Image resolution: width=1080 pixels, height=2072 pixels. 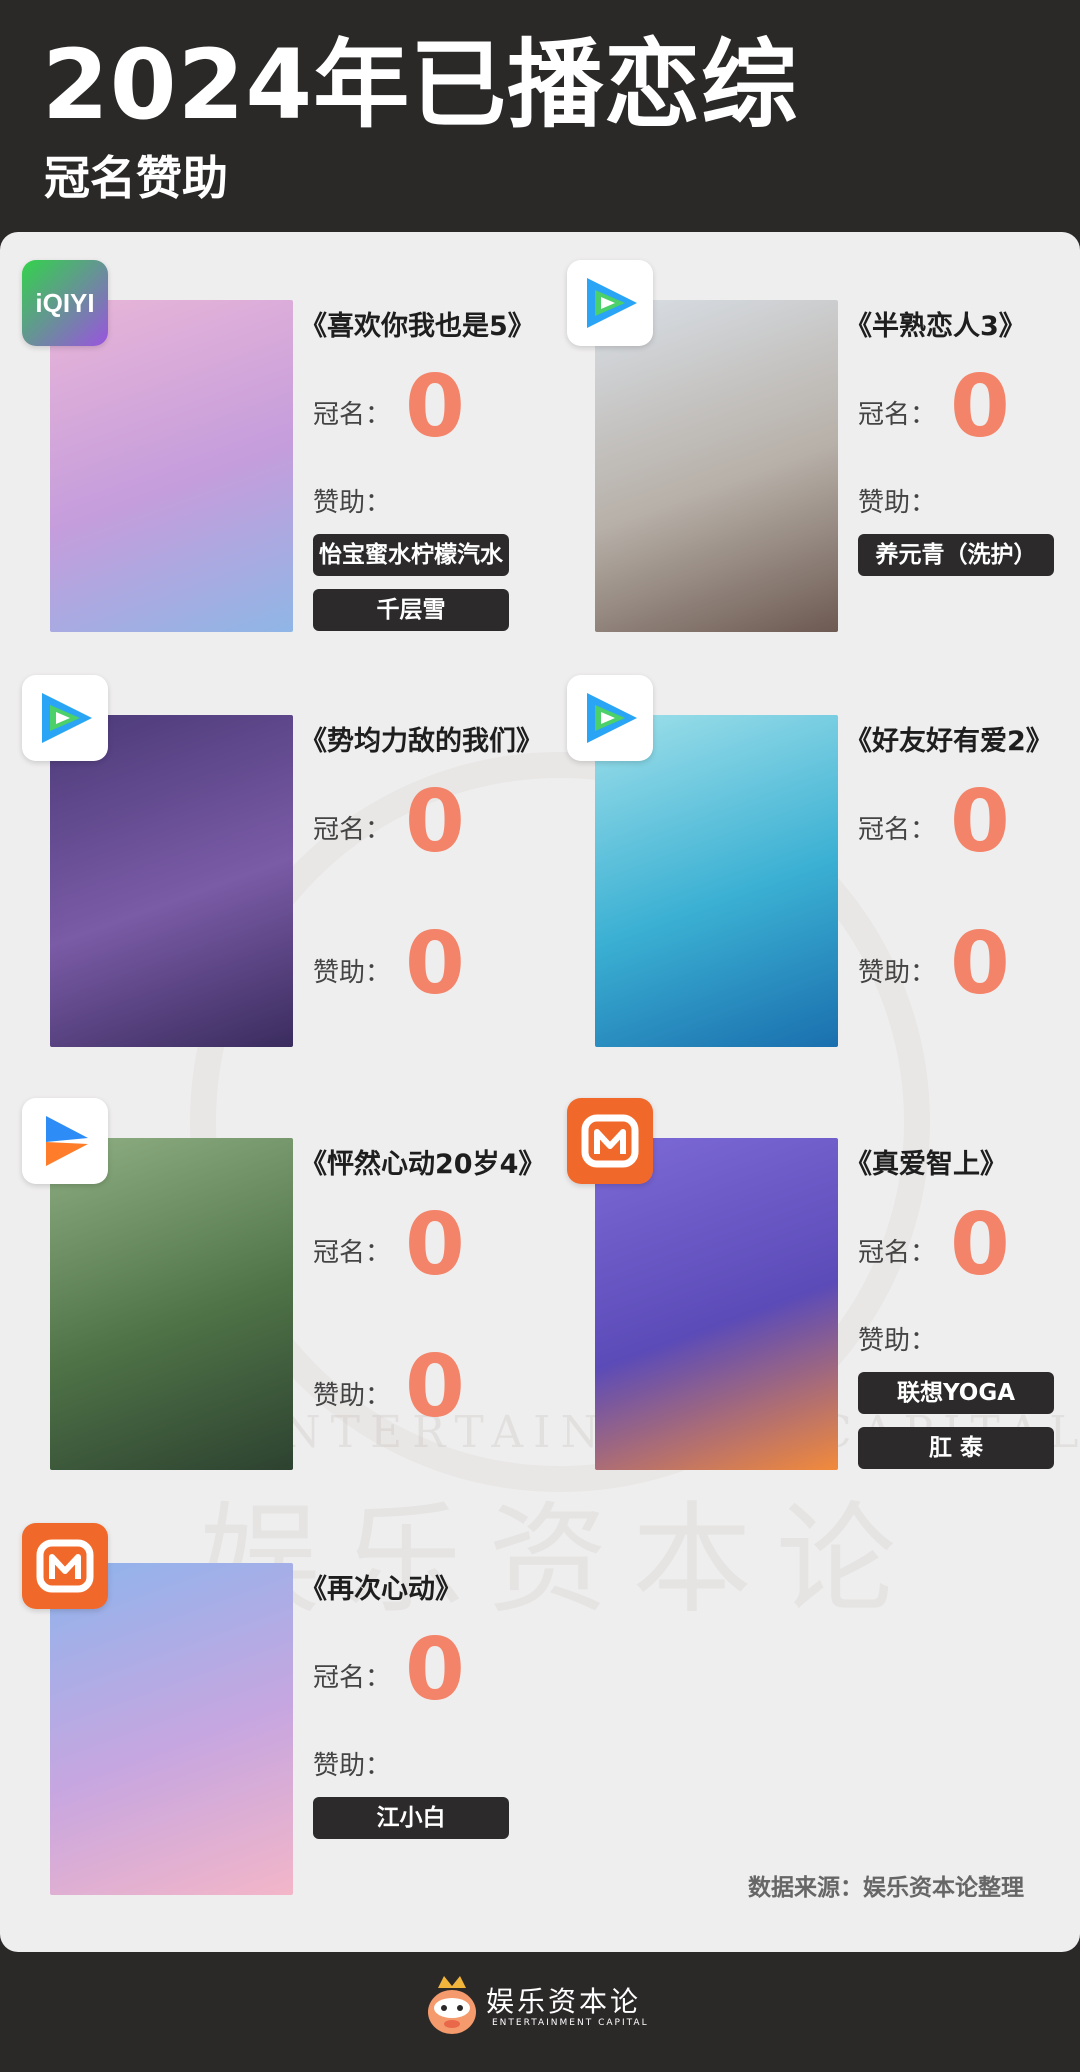 What do you see at coordinates (421, 741) in the screenshot?
I see `show-title: 《势均力敌的我们》` at bounding box center [421, 741].